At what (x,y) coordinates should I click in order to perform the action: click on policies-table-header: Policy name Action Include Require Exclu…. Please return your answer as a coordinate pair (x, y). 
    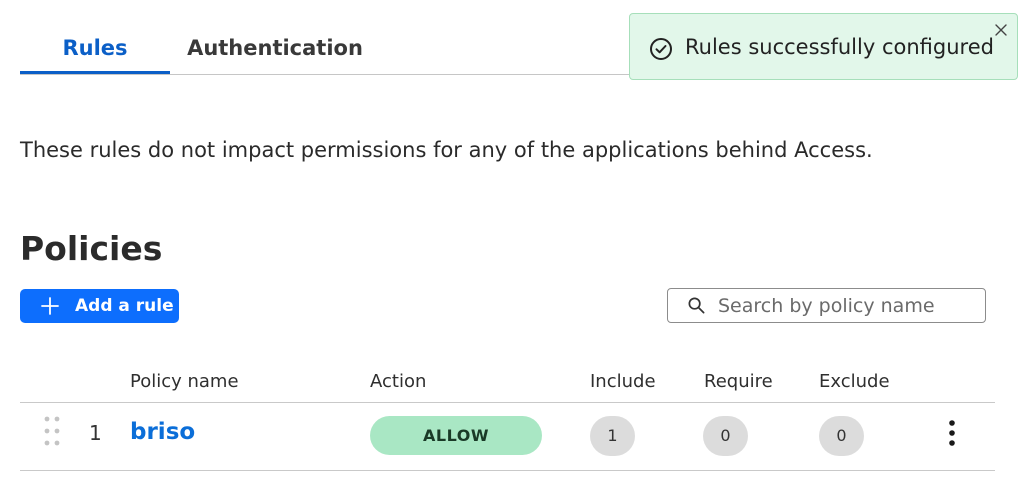
    Looking at the image, I should click on (507, 383).